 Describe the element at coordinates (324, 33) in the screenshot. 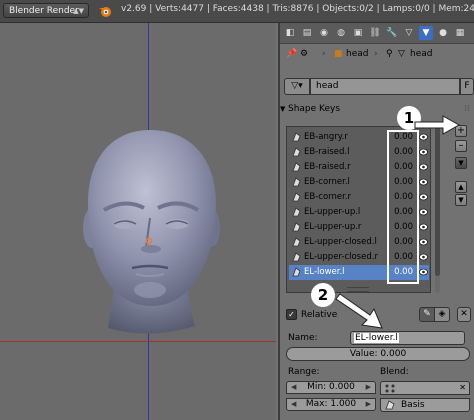

I see `scene-tab-icon: ◉` at that location.